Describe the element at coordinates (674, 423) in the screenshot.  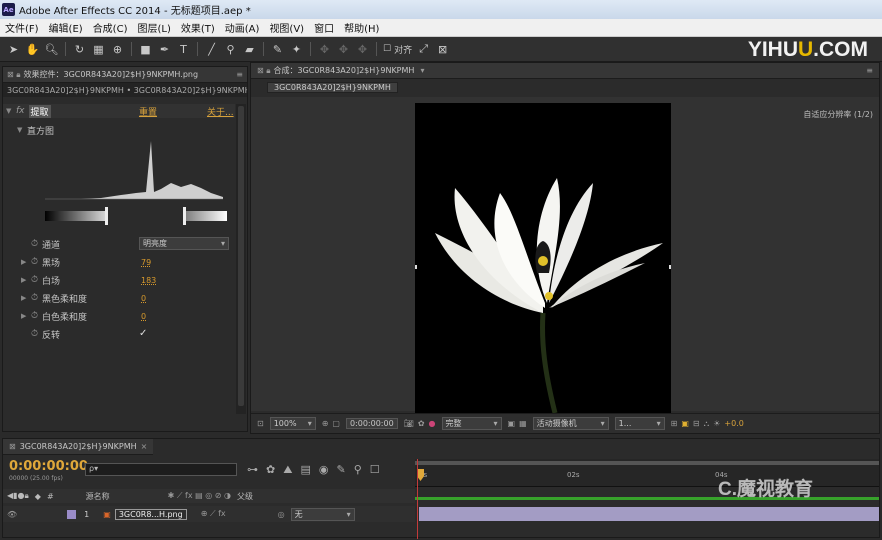
I see `toggle-pixel-aspect-icon: ⊞` at that location.